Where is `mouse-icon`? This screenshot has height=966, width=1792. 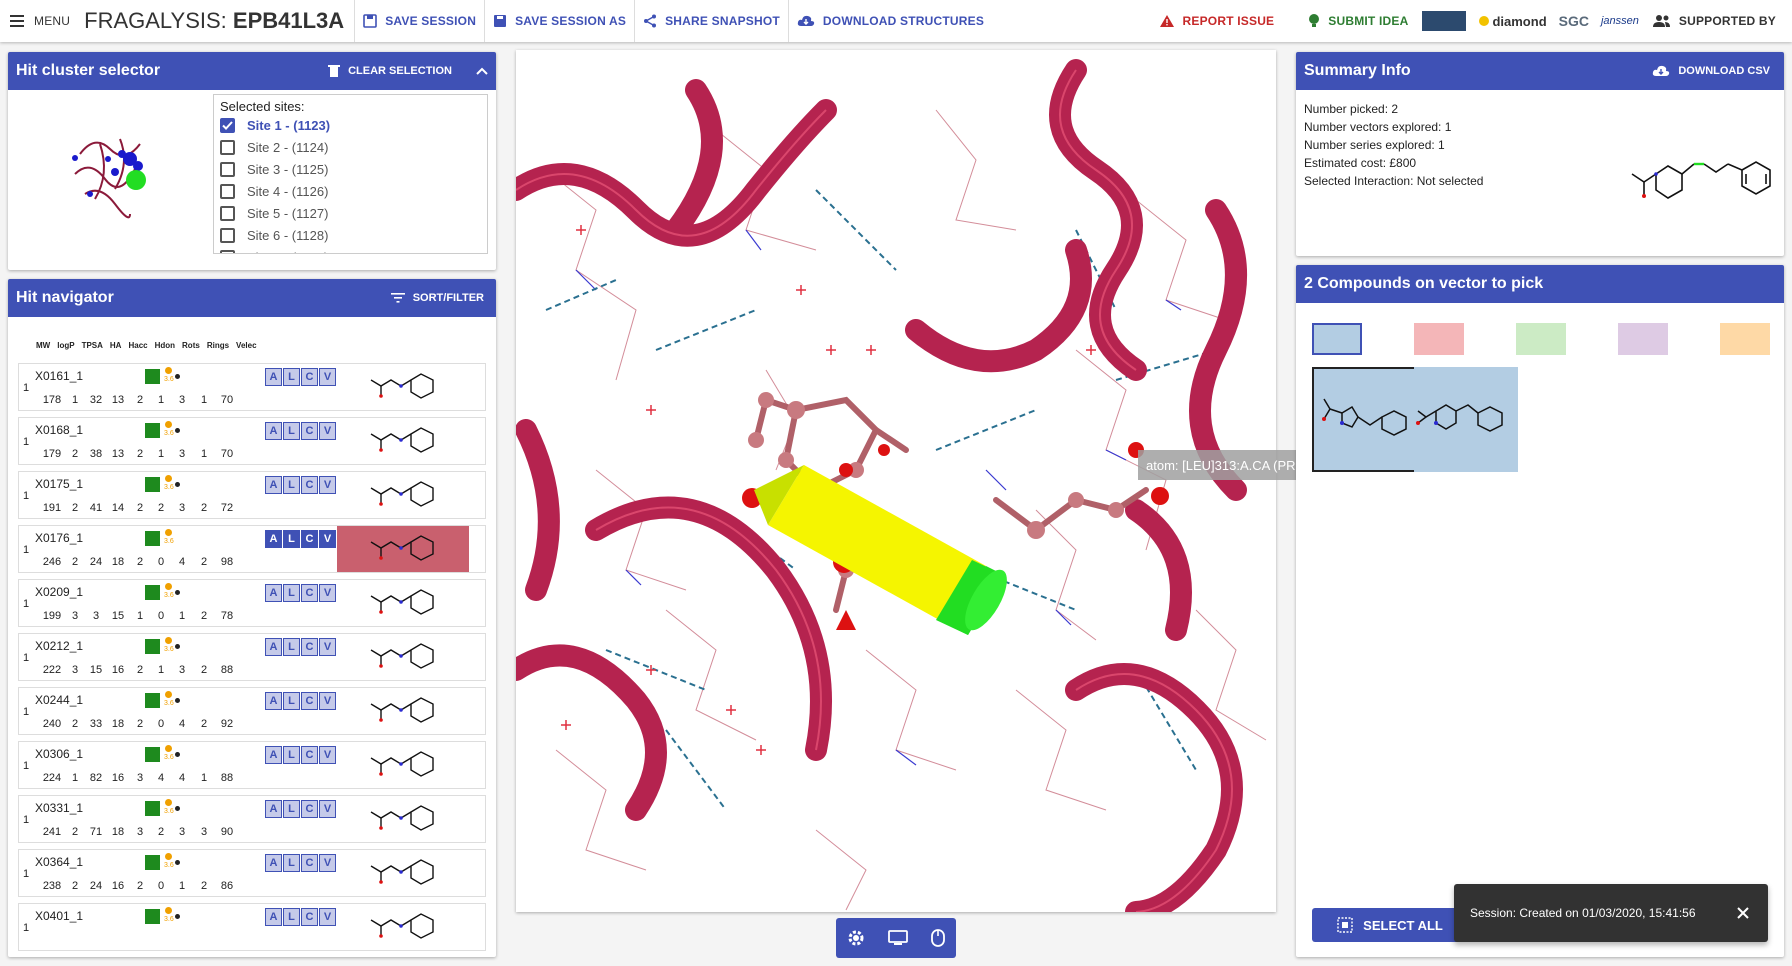 mouse-icon is located at coordinates (937, 938).